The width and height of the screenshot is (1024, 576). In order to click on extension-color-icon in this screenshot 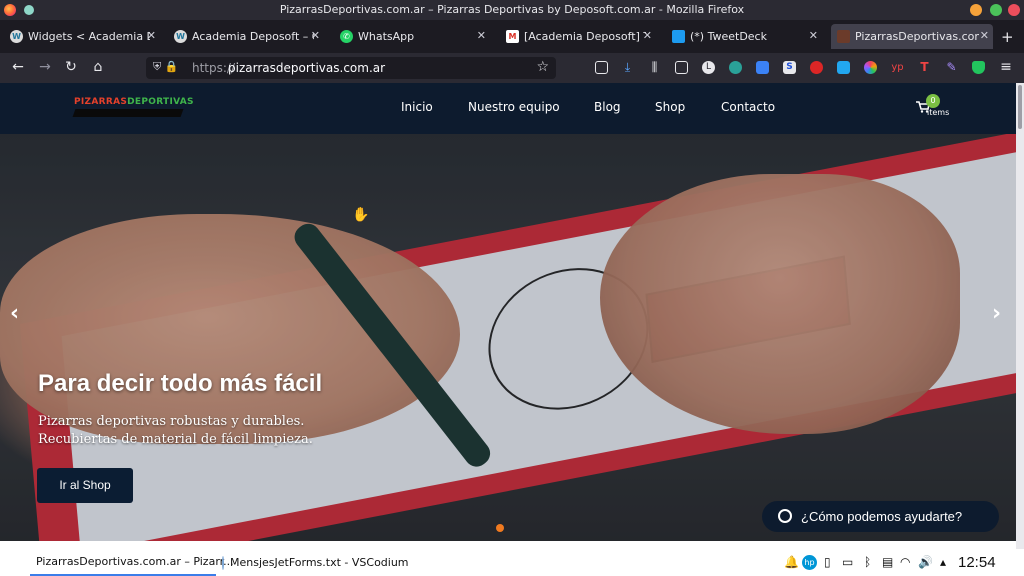, I will do `click(870, 67)`.